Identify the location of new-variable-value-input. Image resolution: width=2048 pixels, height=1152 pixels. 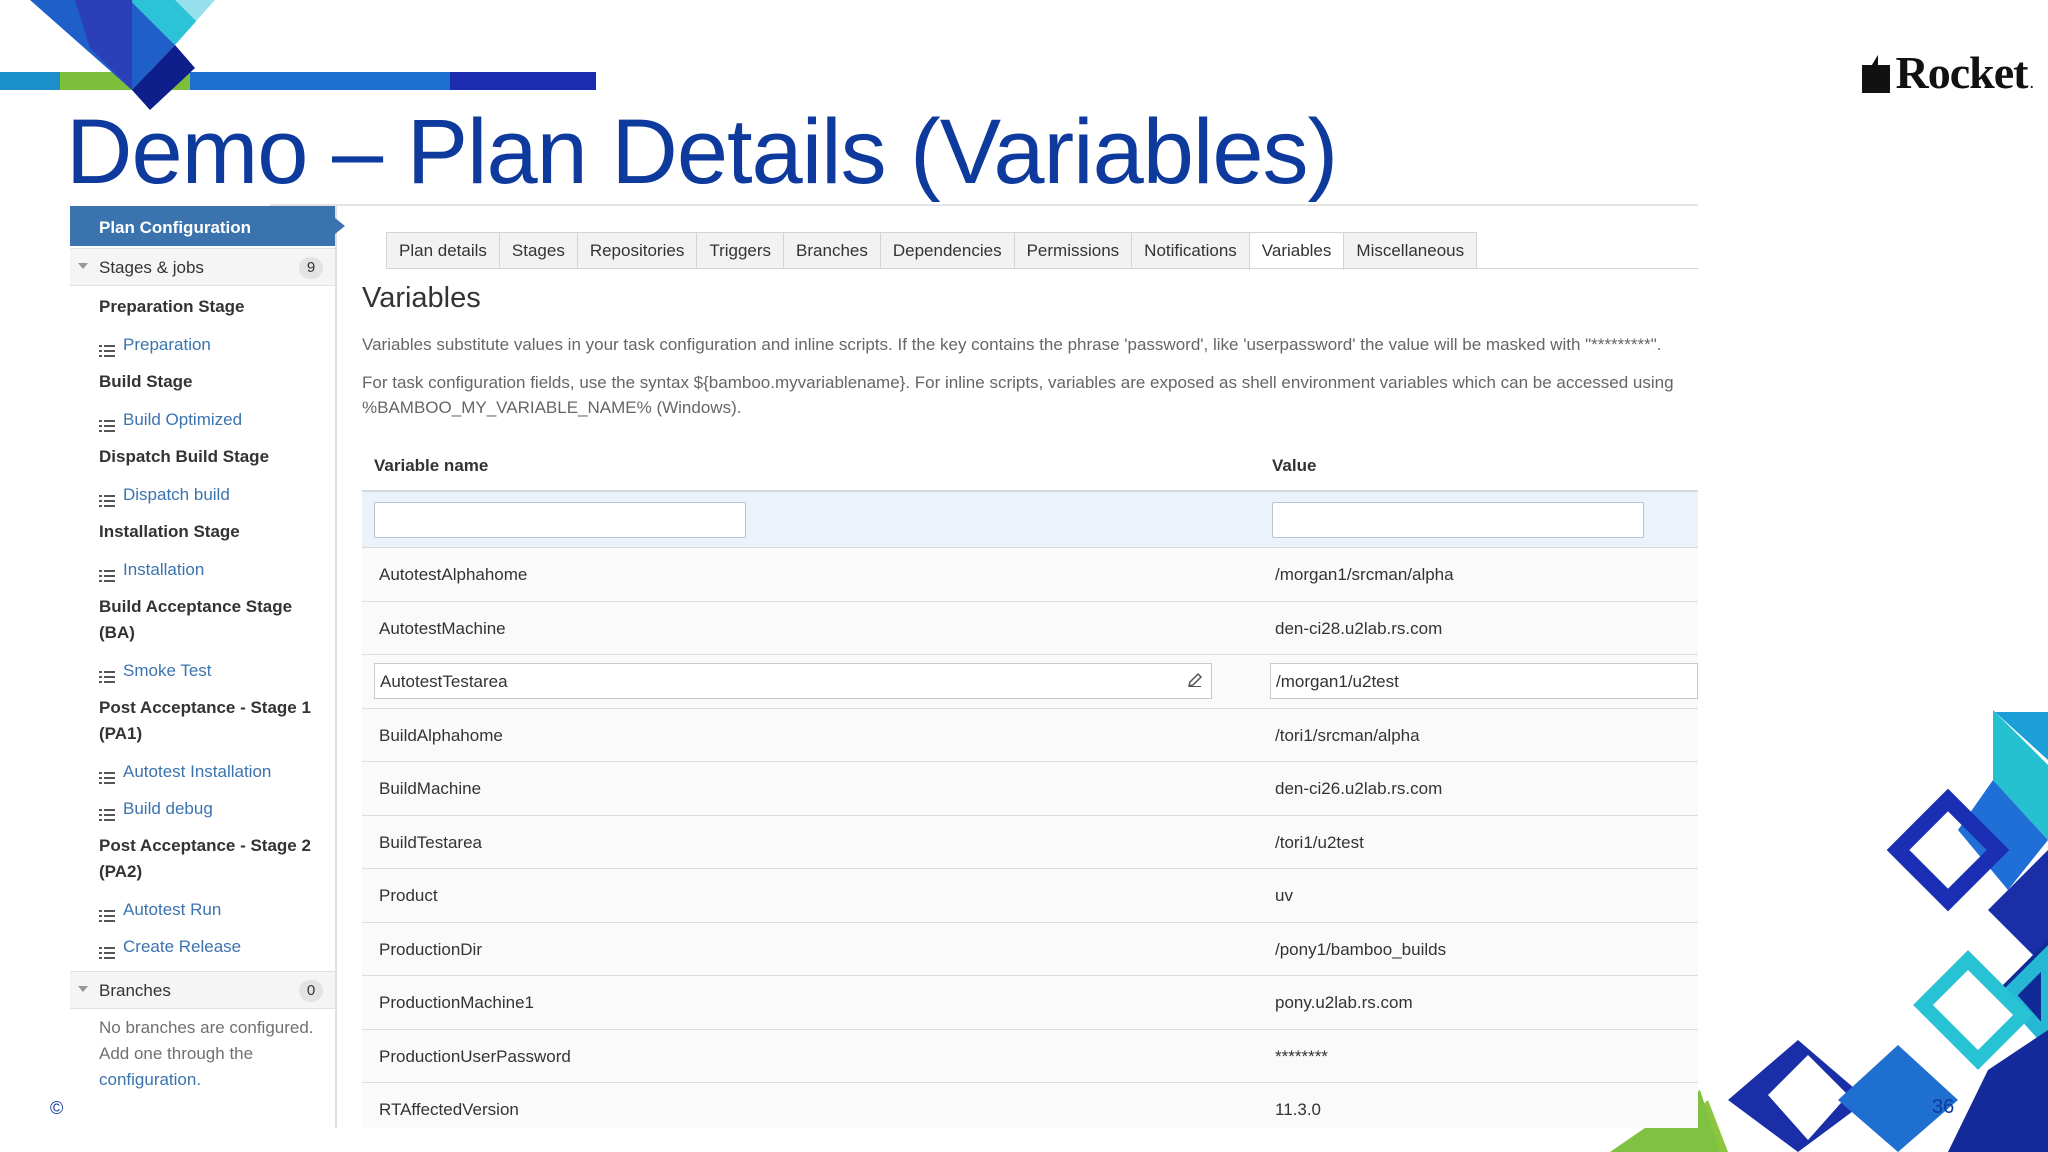
(1458, 520).